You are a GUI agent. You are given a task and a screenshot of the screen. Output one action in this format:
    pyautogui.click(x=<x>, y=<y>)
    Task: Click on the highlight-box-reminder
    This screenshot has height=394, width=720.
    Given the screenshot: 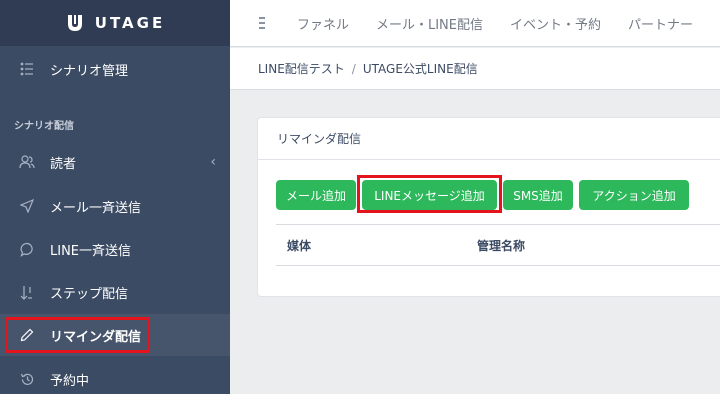 What is the action you would take?
    pyautogui.click(x=77, y=335)
    